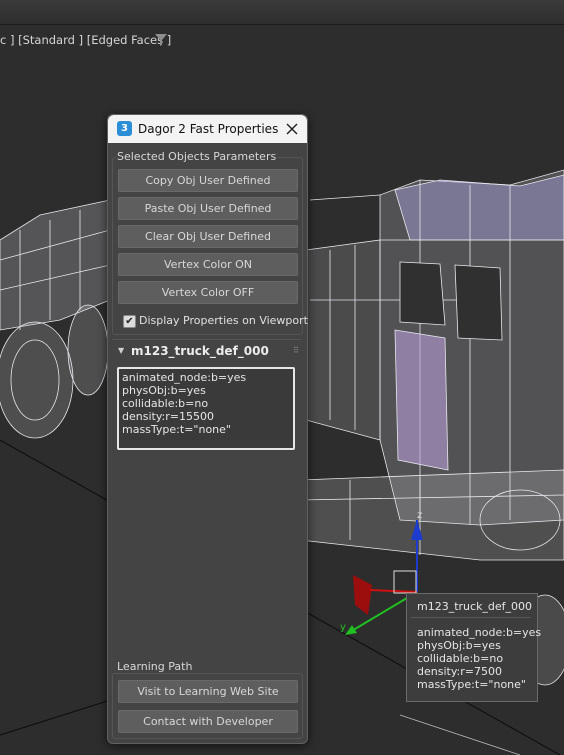  I want to click on vertex-color-on-button: Vertex Color ON, so click(208, 264).